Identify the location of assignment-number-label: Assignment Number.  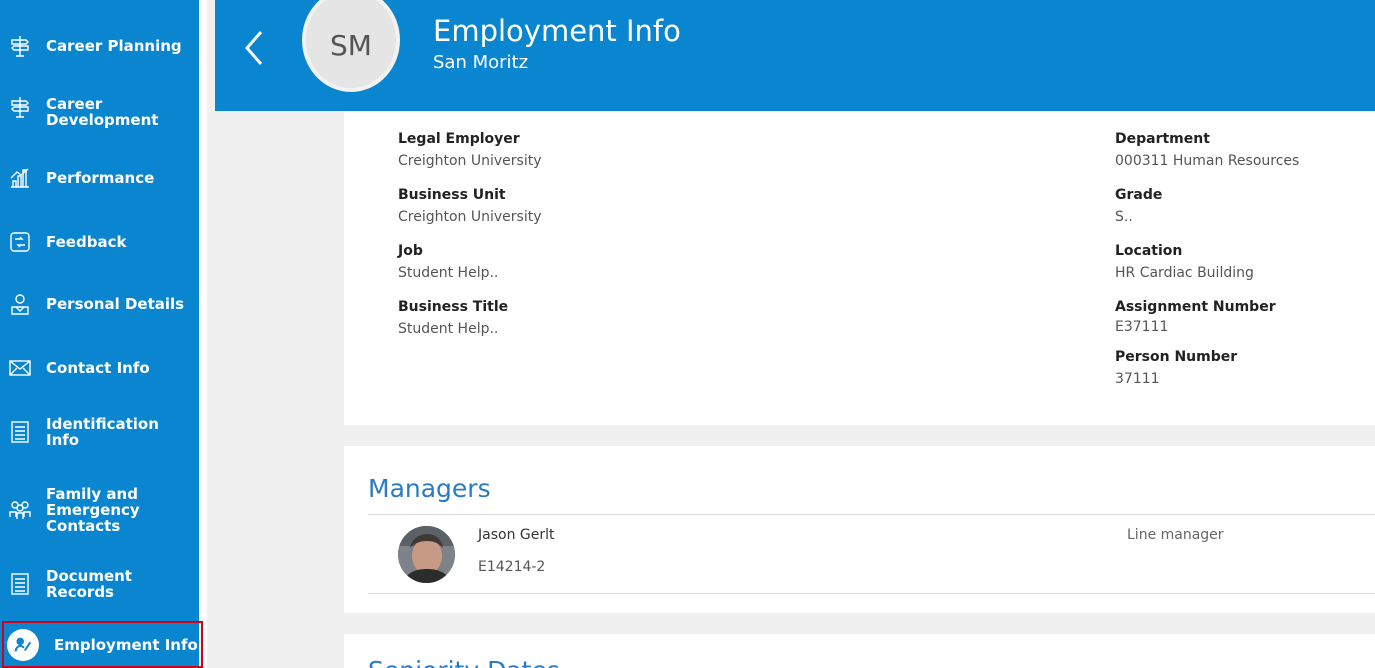
(1195, 307).